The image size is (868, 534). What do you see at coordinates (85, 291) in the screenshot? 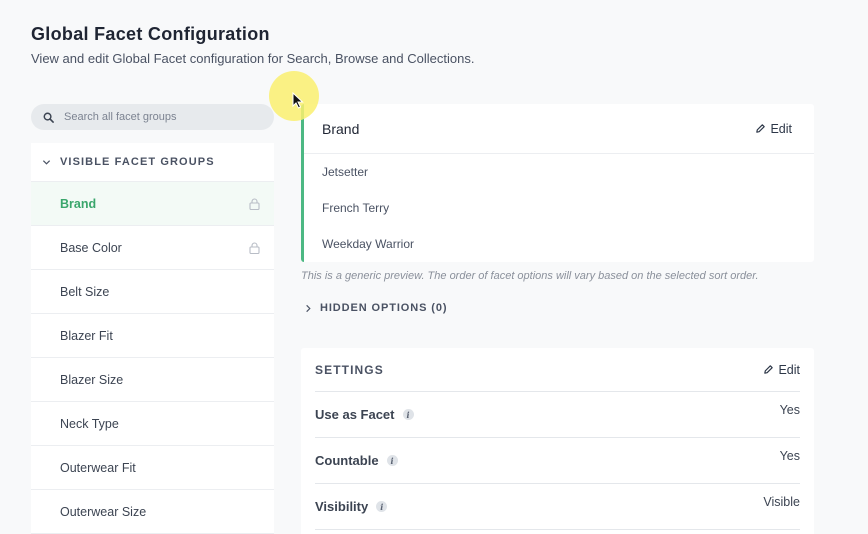
I see `sidebar-item-label: Belt Size` at bounding box center [85, 291].